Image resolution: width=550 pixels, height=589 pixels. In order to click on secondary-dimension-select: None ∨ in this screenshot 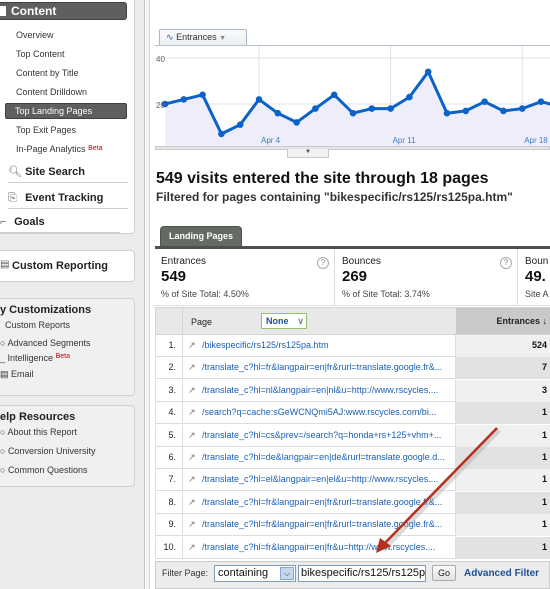, I will do `click(284, 321)`.